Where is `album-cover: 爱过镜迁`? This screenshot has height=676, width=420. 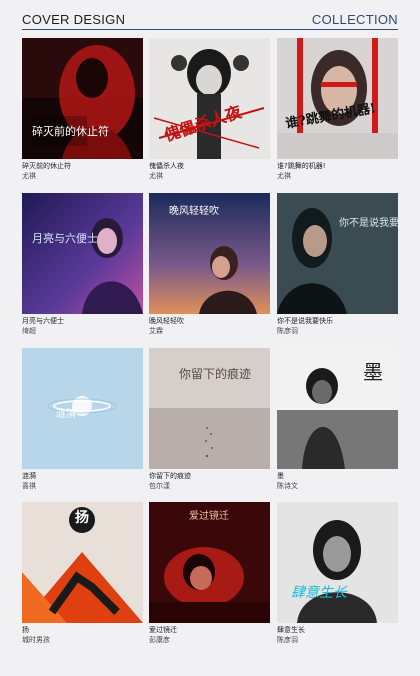 album-cover: 爱过镜迁 is located at coordinates (209, 562).